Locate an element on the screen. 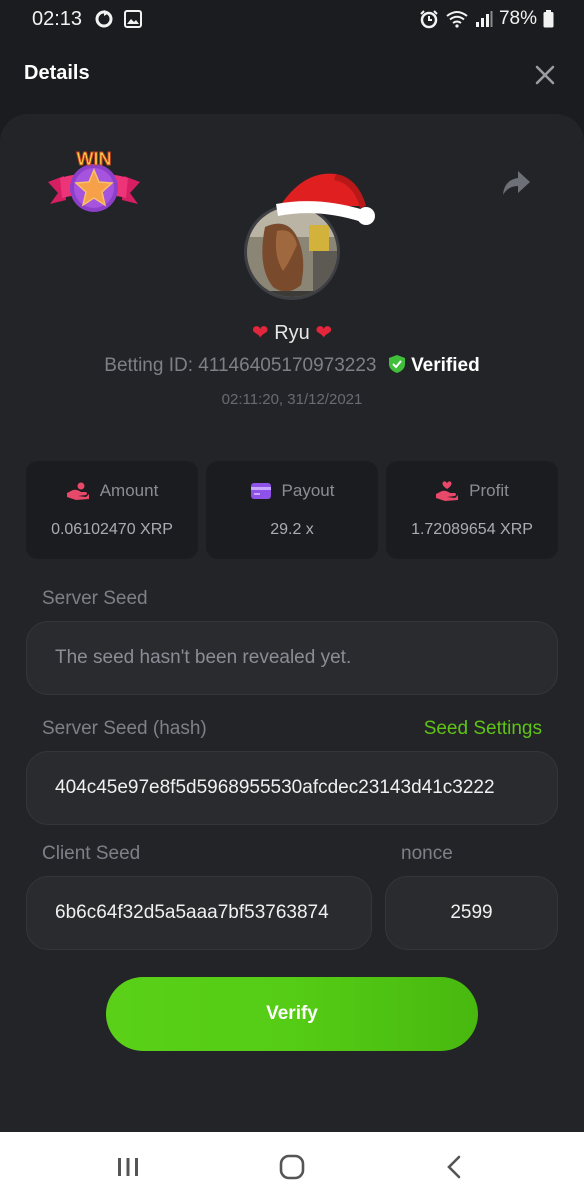 The image size is (584, 1200). client-seed-label: Client Seed is located at coordinates (91, 853).